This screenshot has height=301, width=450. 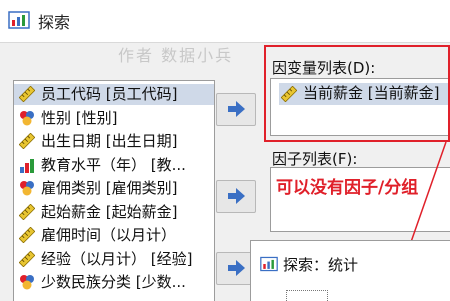 I want to click on variable-label: 经验（以月计） [经验], so click(x=117, y=258).